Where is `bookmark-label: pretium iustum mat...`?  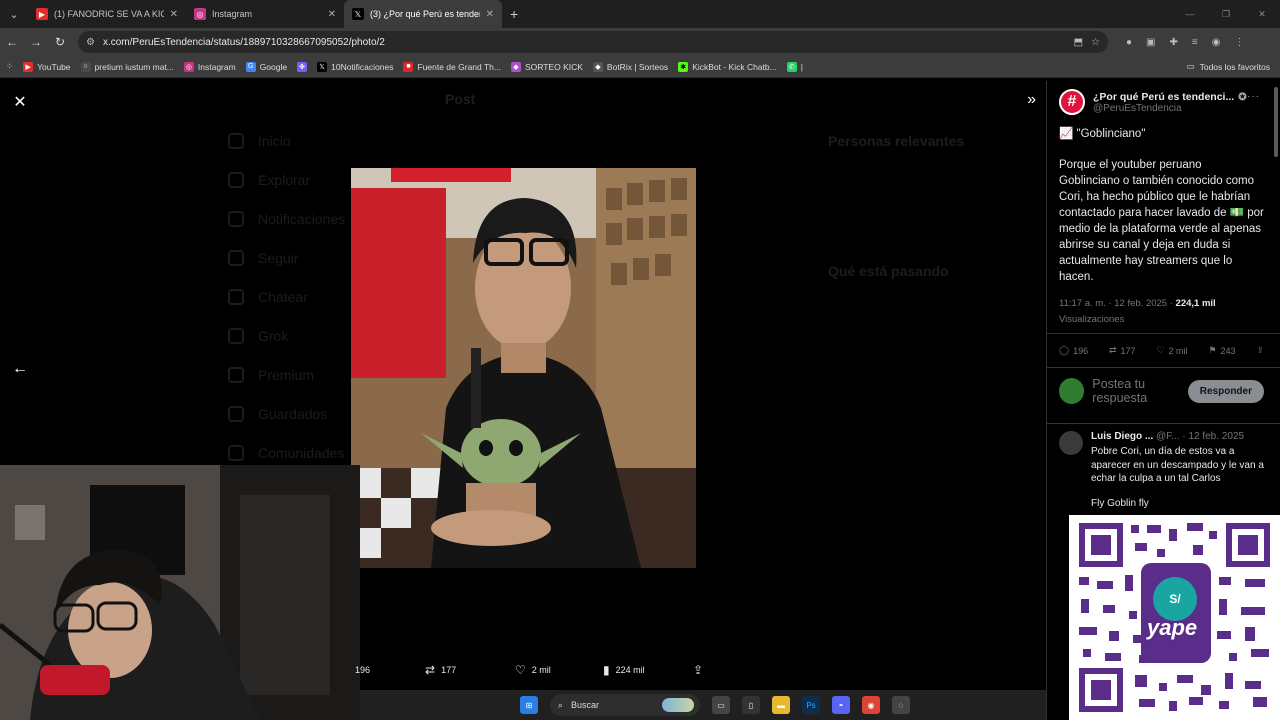
bookmark-label: pretium iustum mat... is located at coordinates (134, 66).